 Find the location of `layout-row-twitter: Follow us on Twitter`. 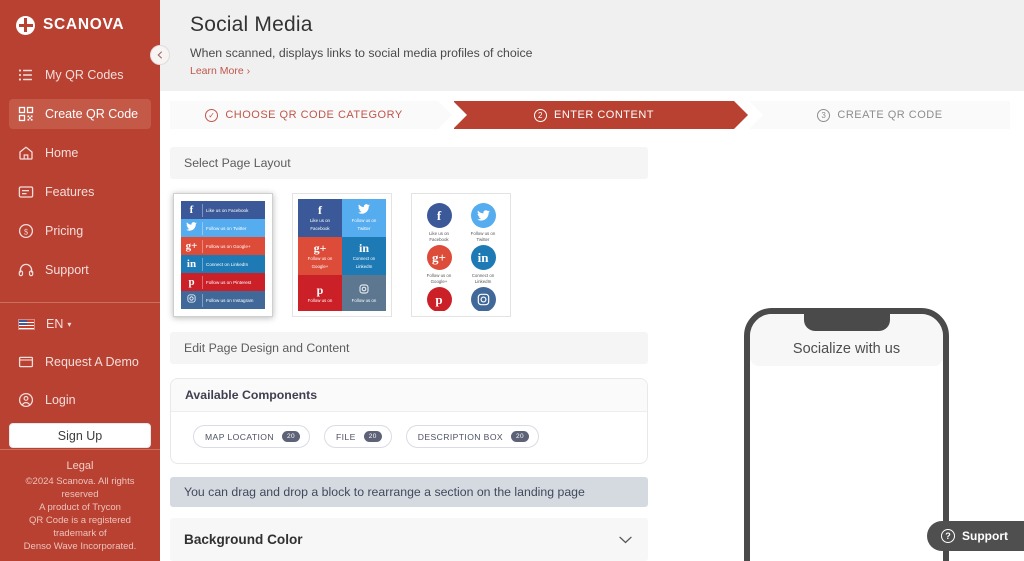

layout-row-twitter: Follow us on Twitter is located at coordinates (223, 228).